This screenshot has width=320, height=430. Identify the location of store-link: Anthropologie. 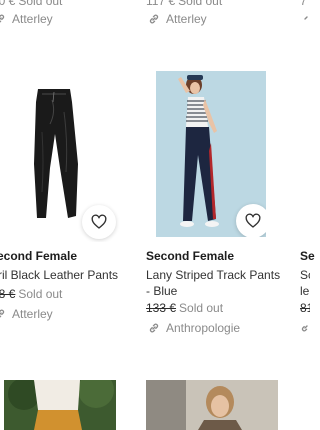
(194, 328).